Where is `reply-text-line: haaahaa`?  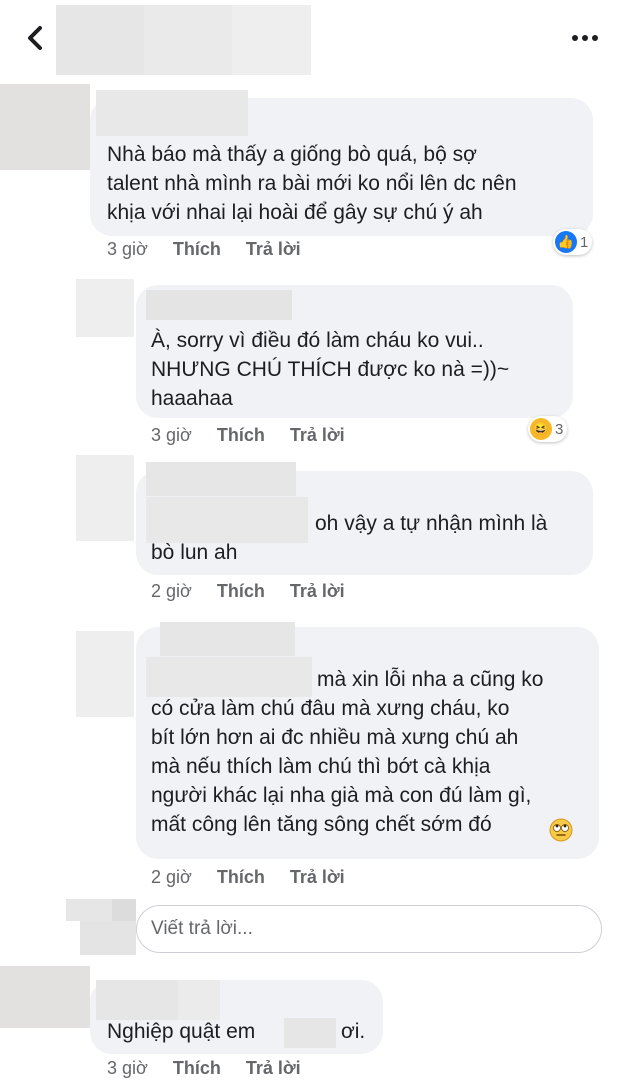
reply-text-line: haaahaa is located at coordinates (192, 398).